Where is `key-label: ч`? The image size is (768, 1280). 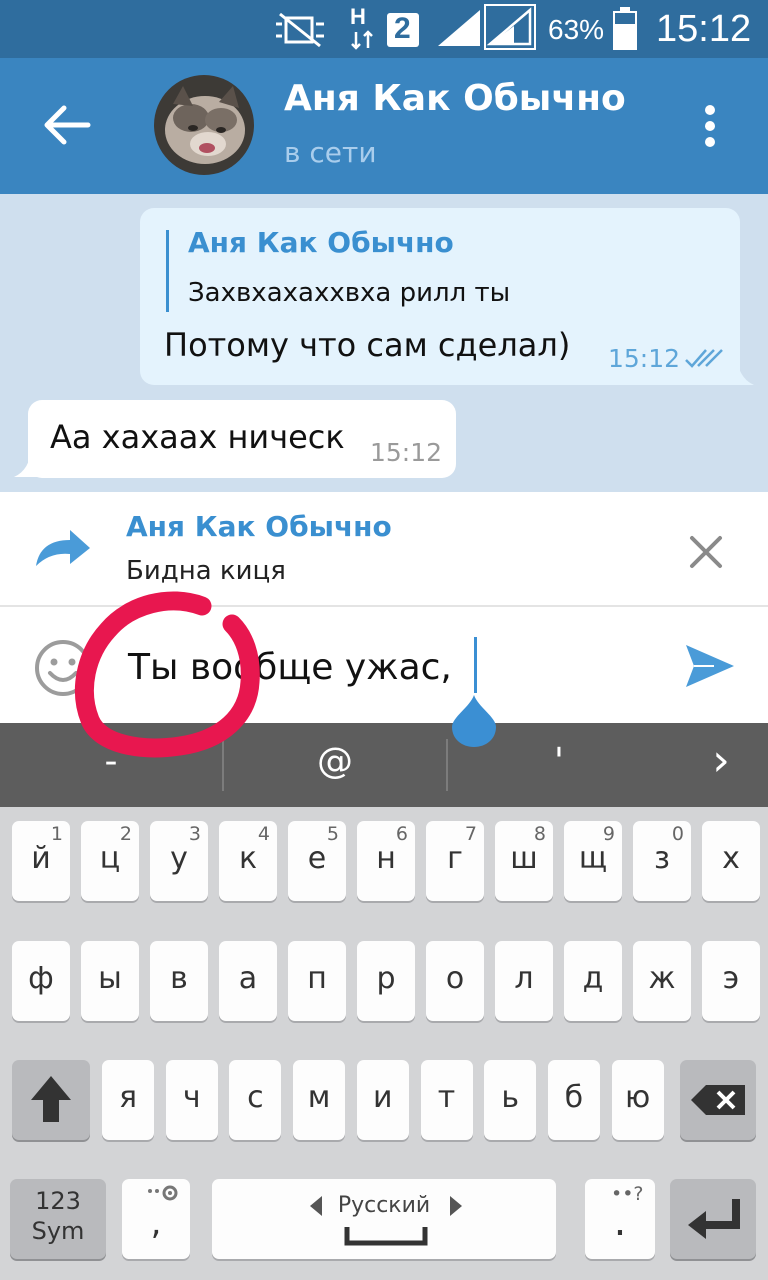 key-label: ч is located at coordinates (191, 1097).